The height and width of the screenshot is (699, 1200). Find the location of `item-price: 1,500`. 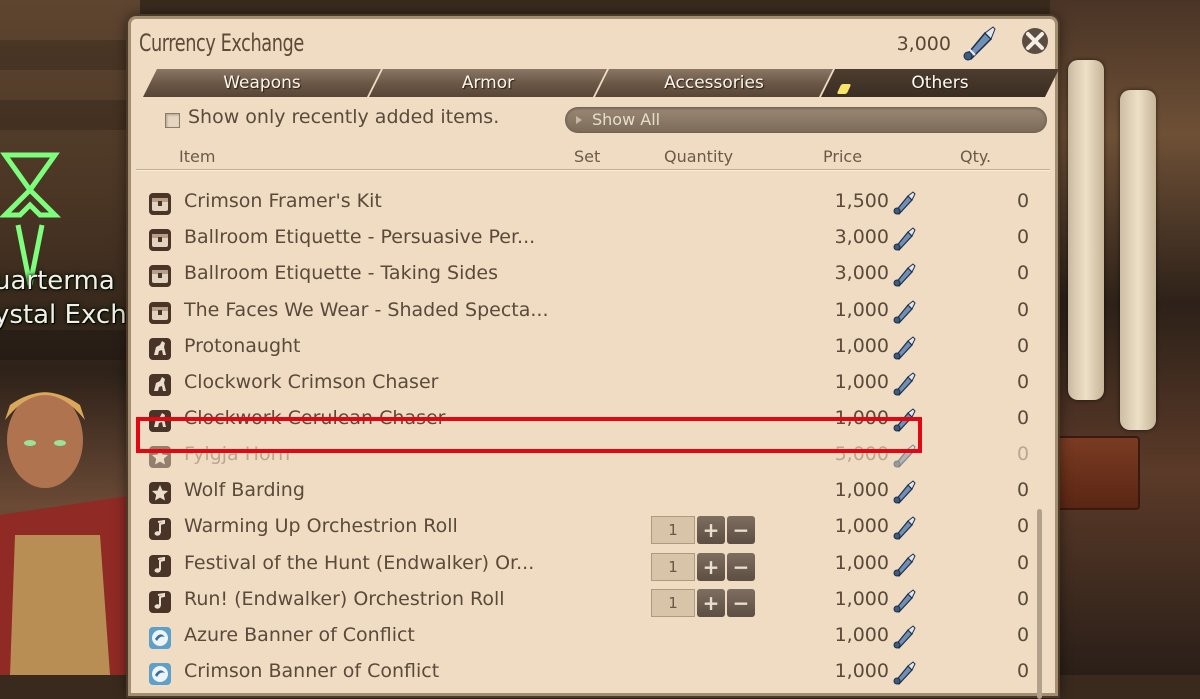

item-price: 1,500 is located at coordinates (861, 201).